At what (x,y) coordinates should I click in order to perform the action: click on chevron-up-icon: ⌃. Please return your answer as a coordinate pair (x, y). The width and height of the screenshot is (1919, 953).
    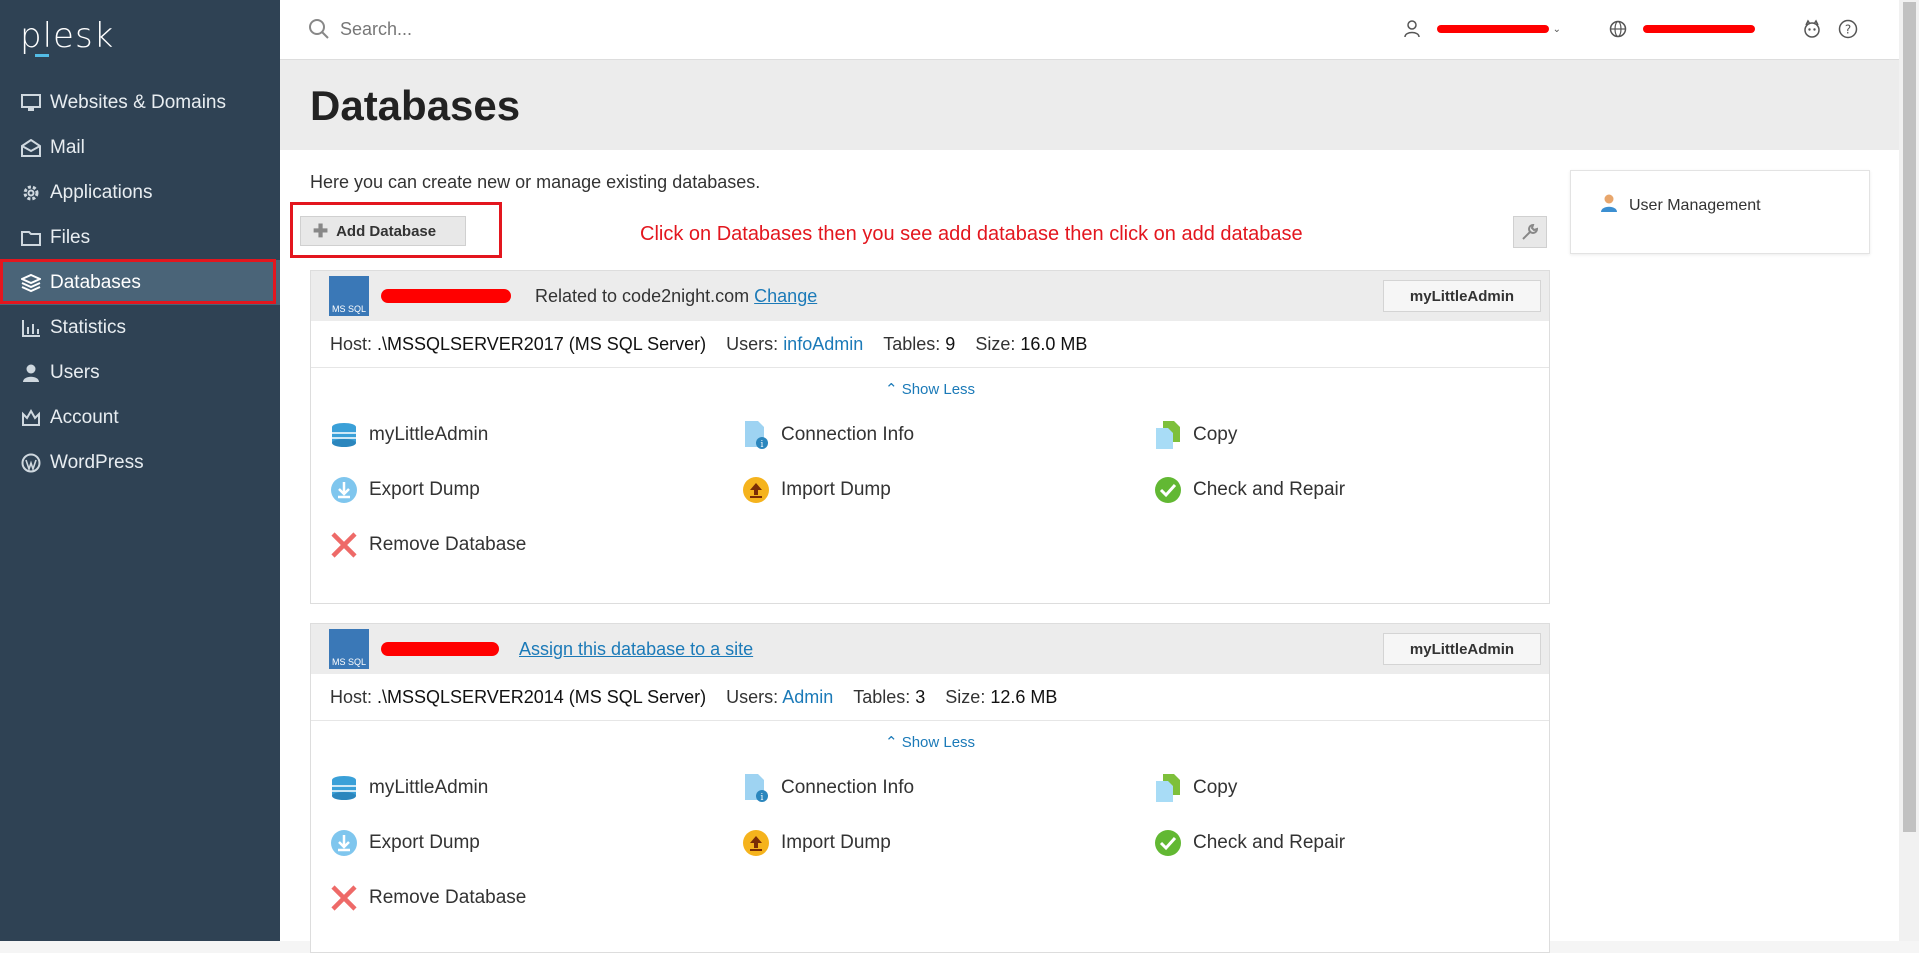
    Looking at the image, I should click on (891, 389).